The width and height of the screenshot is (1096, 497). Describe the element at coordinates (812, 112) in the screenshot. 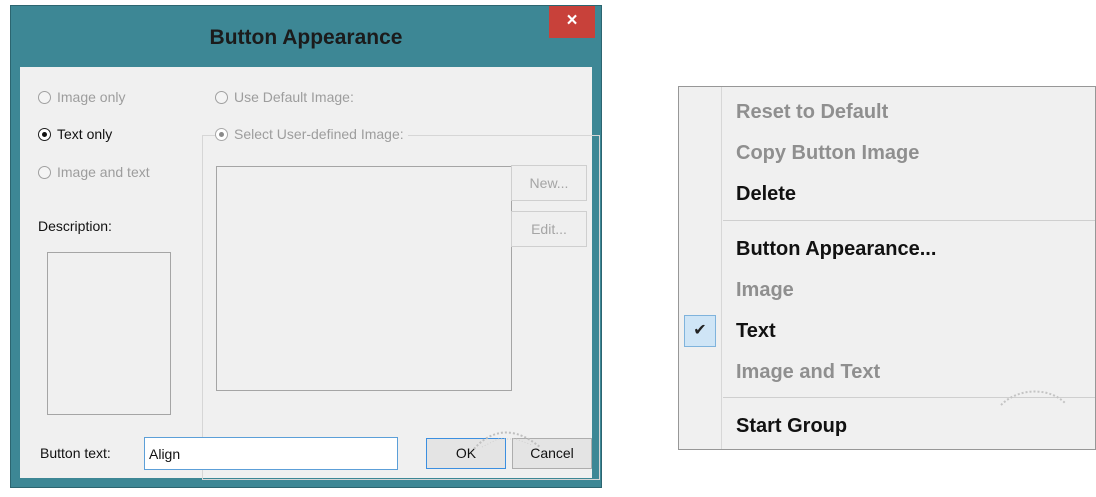

I see `menu-item-reset-to-default: Reset to Default` at that location.